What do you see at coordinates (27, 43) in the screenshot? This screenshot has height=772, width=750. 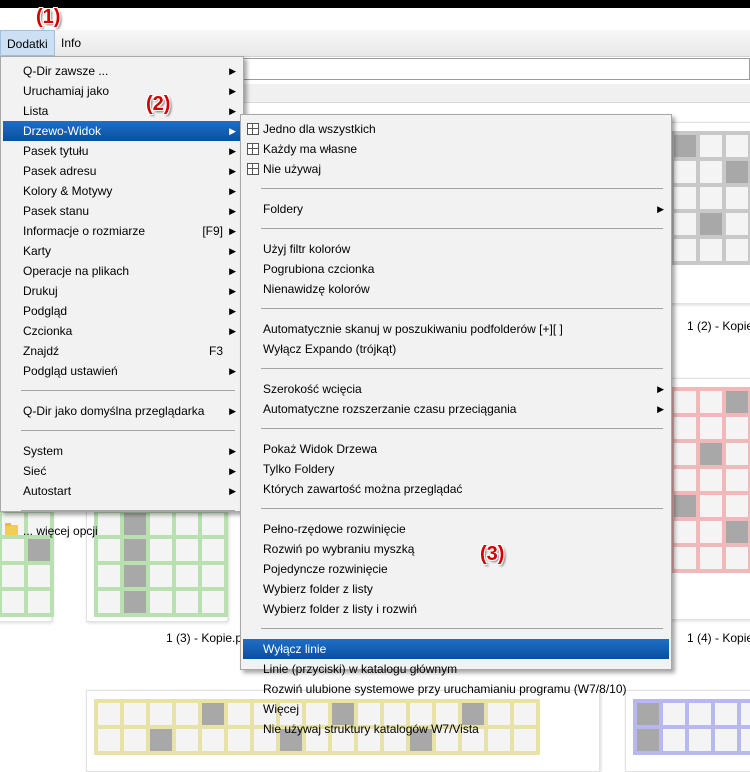 I see `menu-dodatki: Dodatki` at bounding box center [27, 43].